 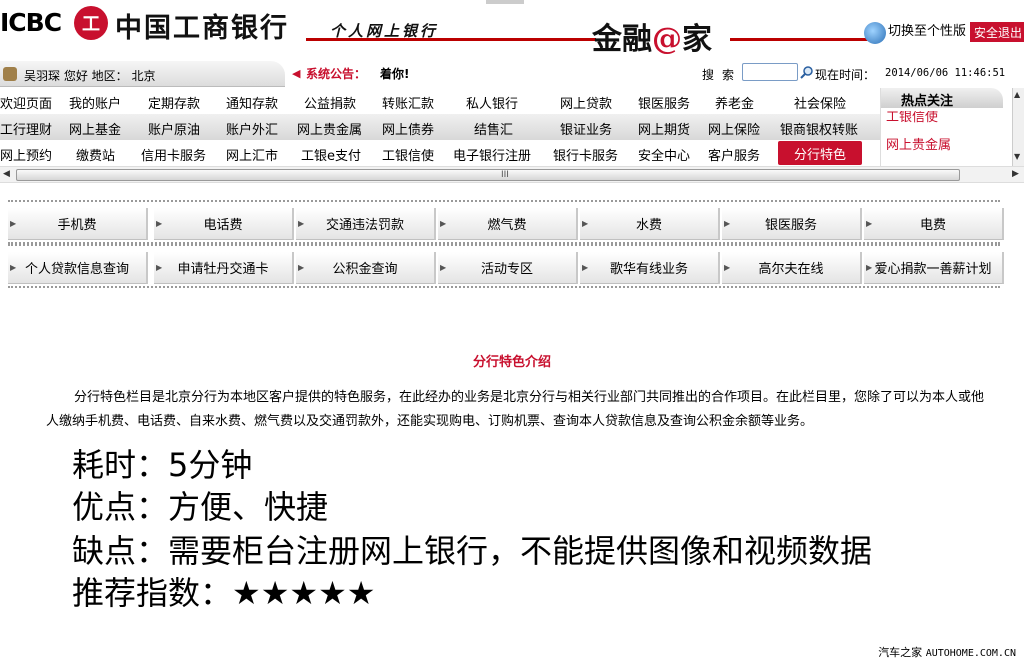 What do you see at coordinates (202, 28) in the screenshot?
I see `bank-name: 中国工商银行` at bounding box center [202, 28].